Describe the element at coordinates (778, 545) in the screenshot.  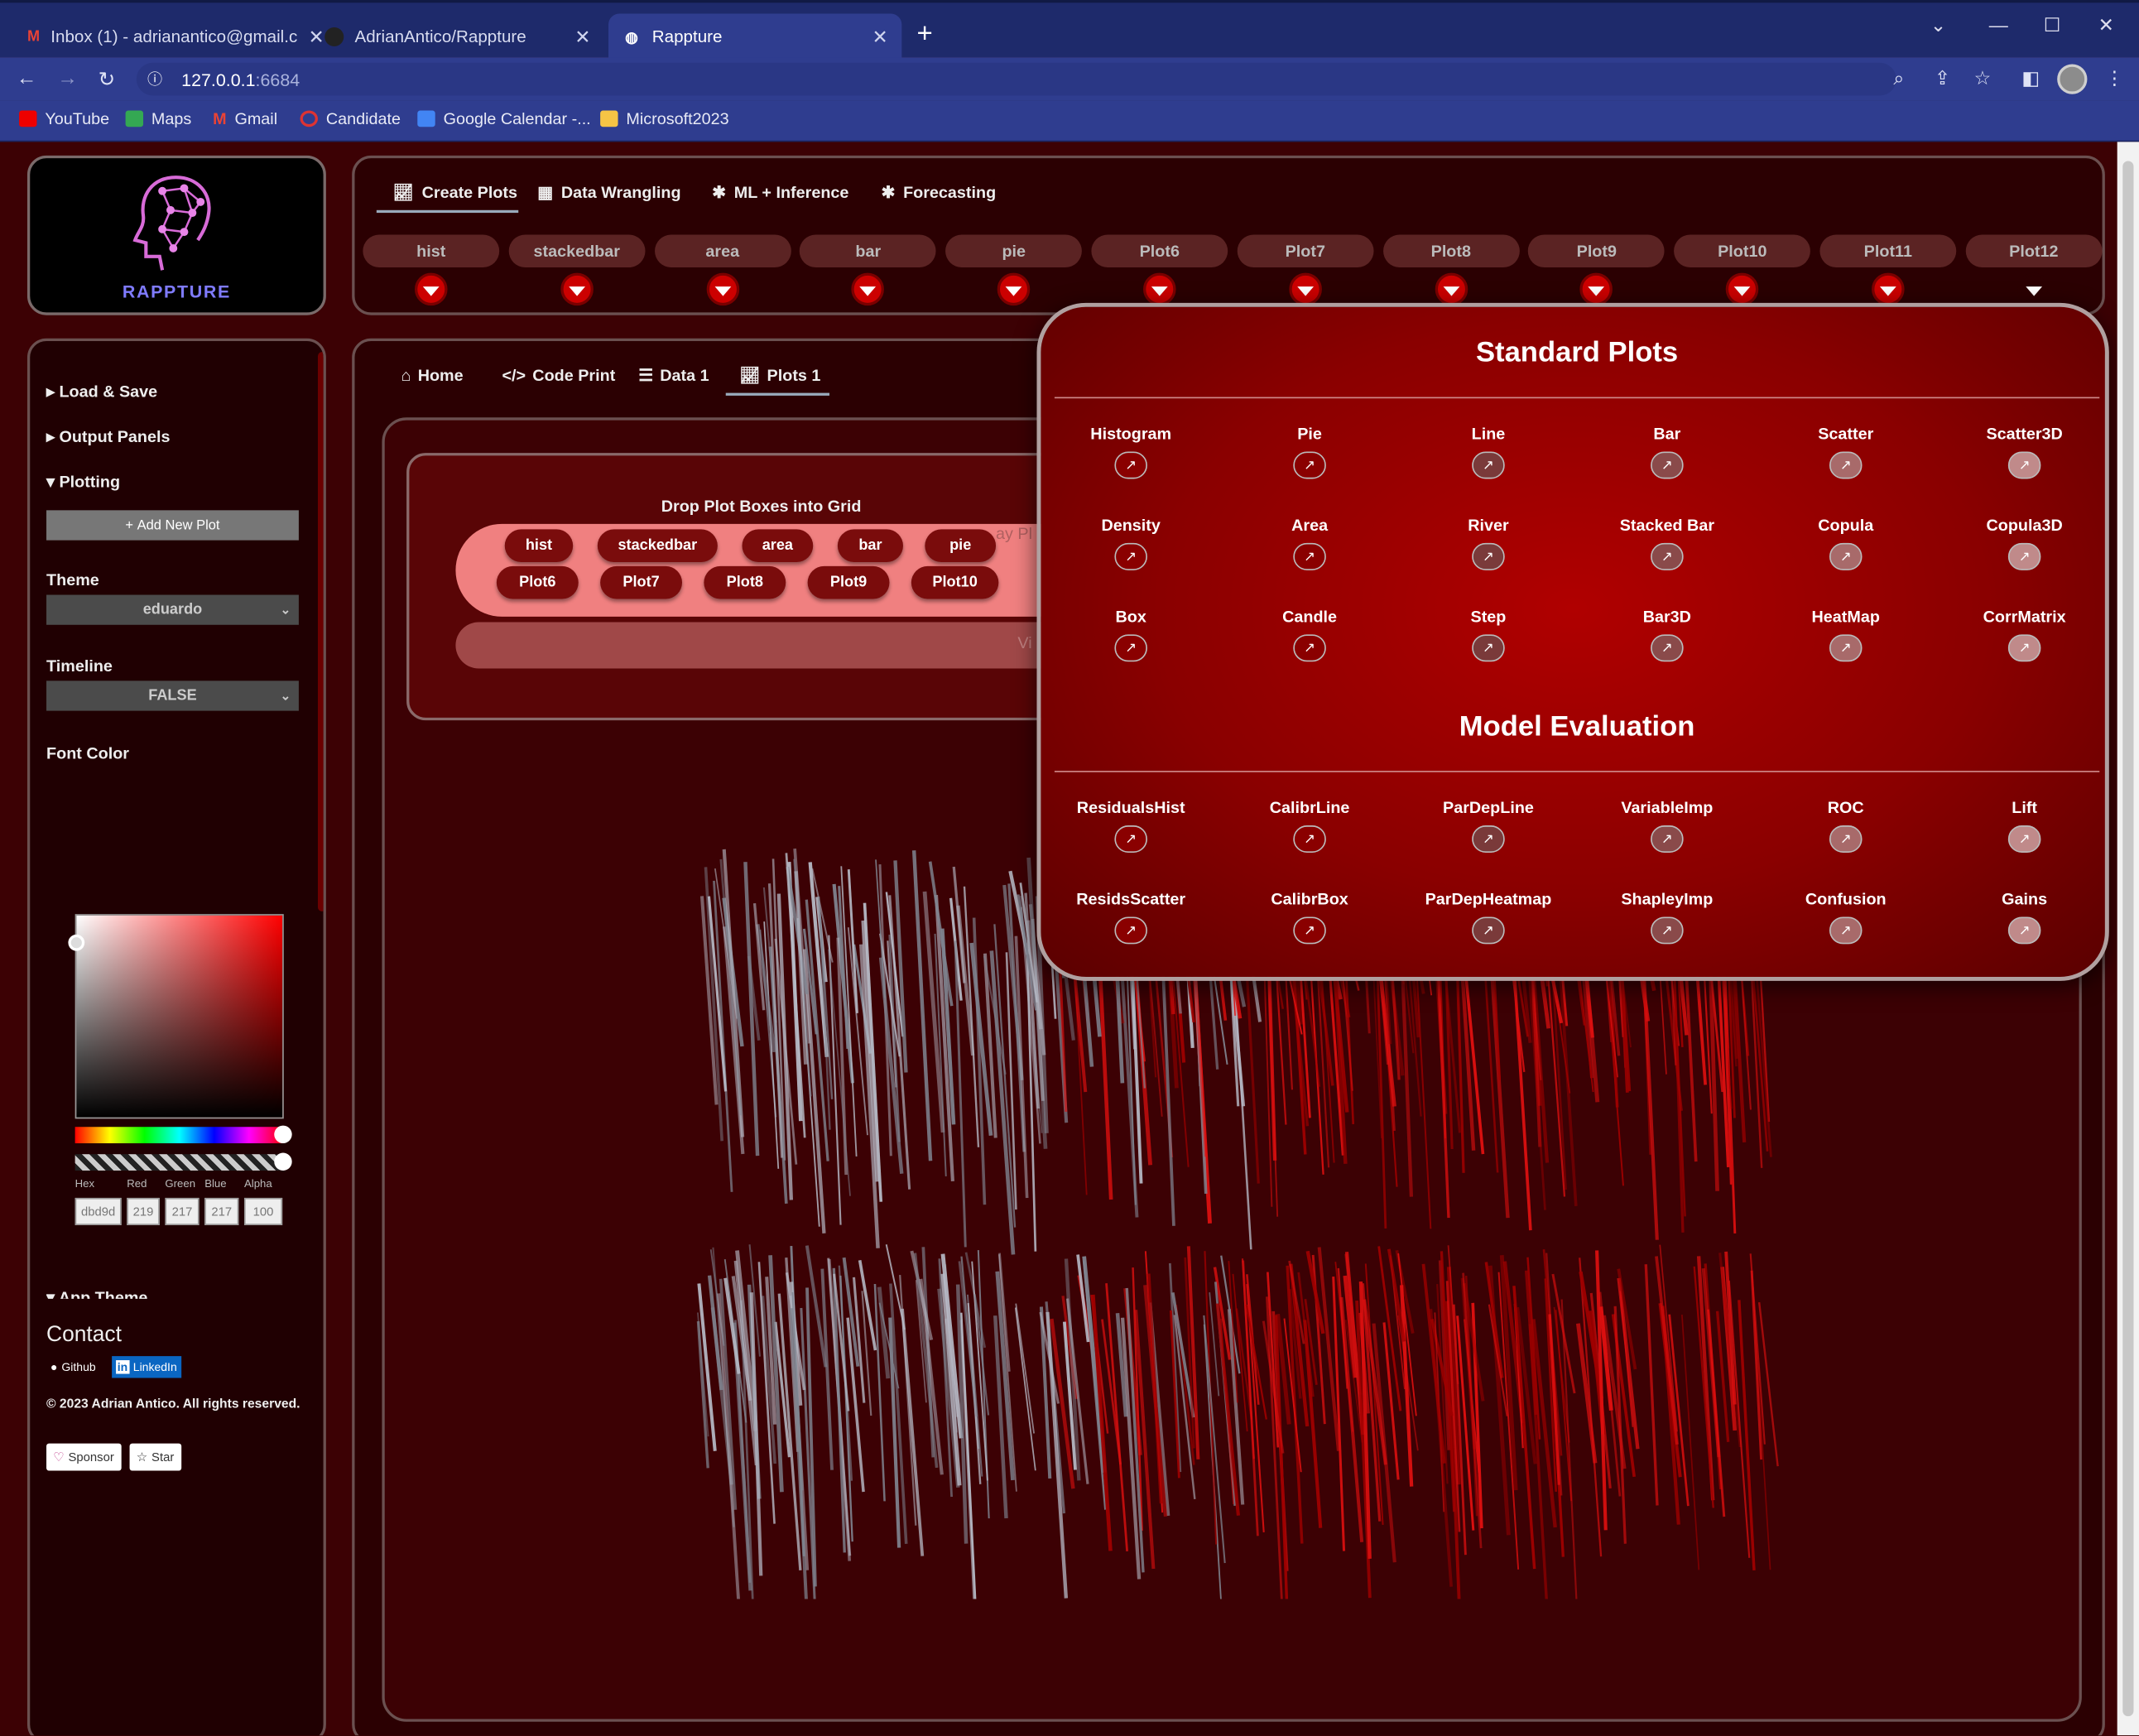
I see `plot-box-area: area` at that location.